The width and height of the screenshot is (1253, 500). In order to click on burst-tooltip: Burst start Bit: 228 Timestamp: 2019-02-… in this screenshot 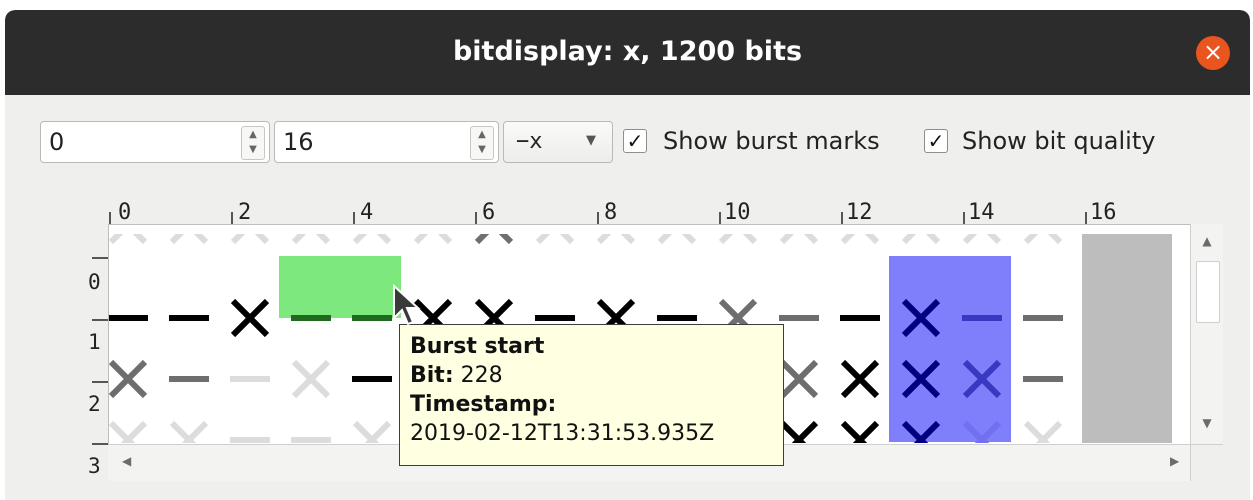, I will do `click(591, 395)`.